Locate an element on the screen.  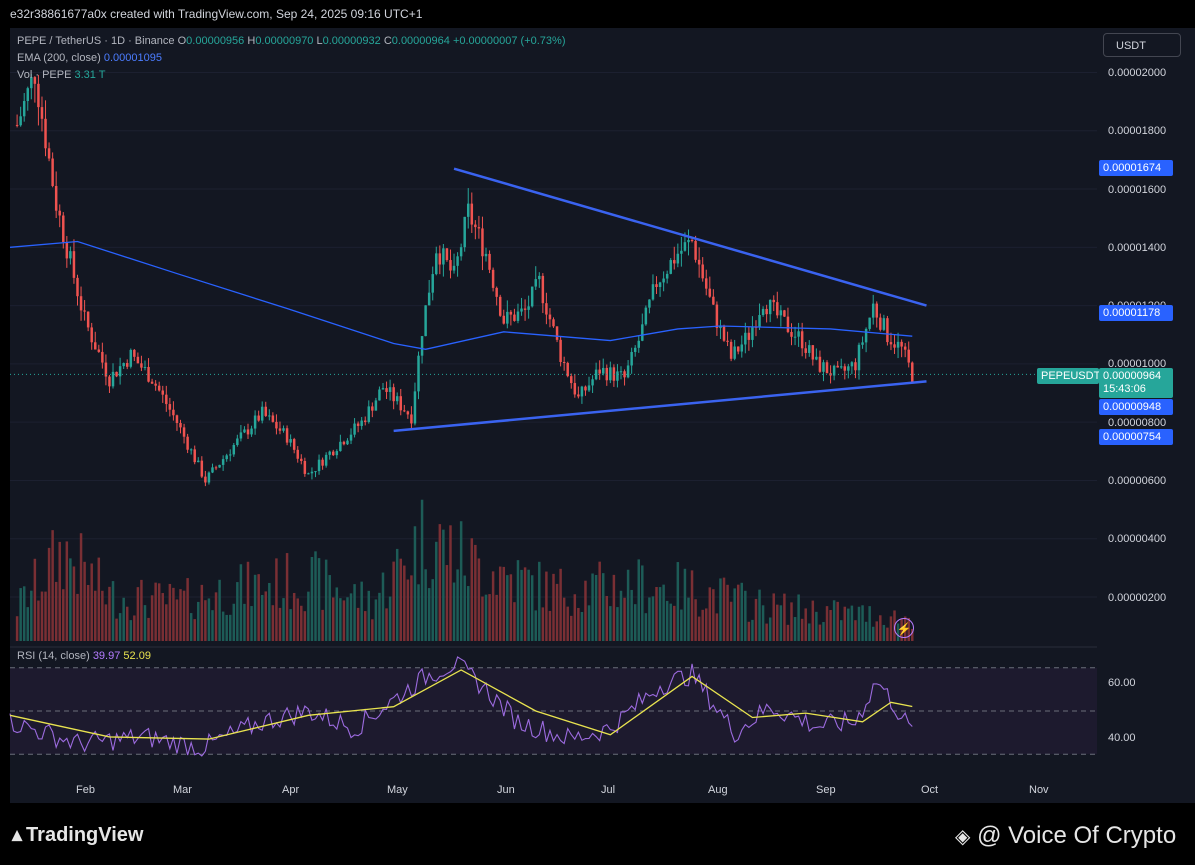
flash-icon: ⚡ is located at coordinates (904, 628).